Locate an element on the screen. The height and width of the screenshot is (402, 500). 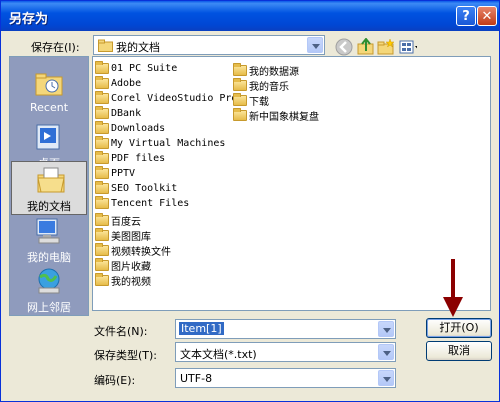
new-folder-icon is located at coordinates (386, 47).